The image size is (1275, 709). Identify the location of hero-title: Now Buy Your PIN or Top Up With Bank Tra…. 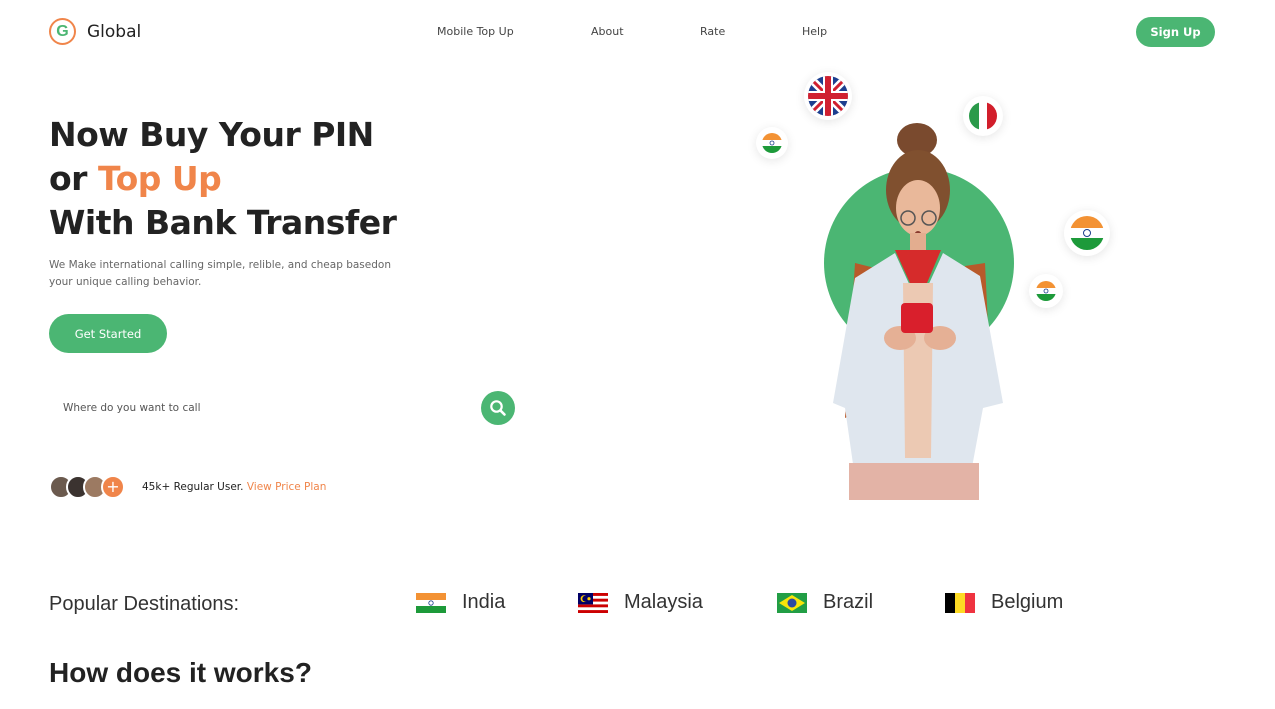
(223, 179).